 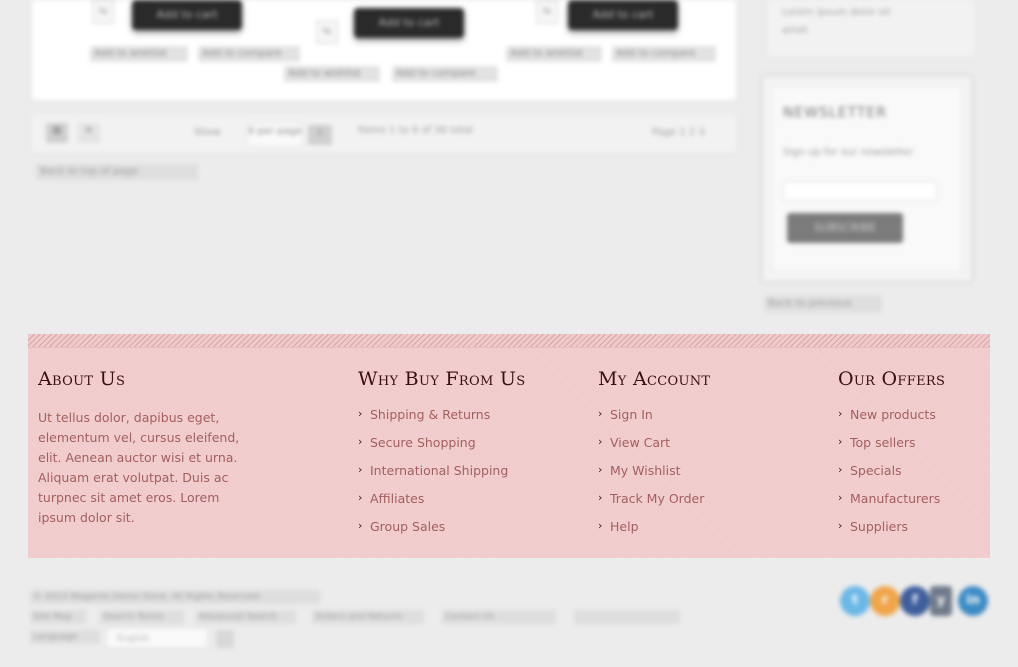 I want to click on go-button, so click(x=225, y=639).